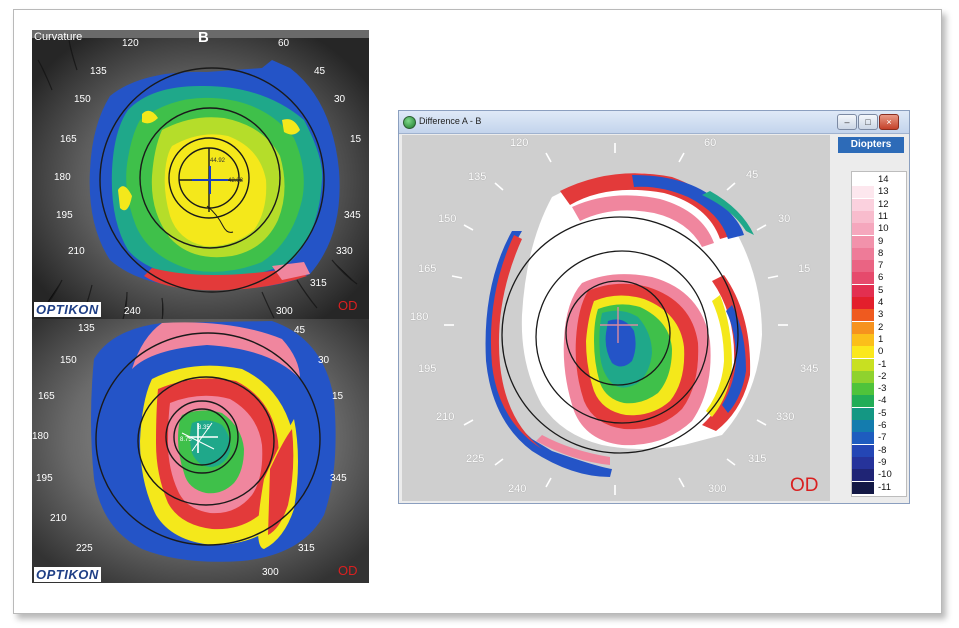 This screenshot has width=959, height=628. Describe the element at coordinates (58, 518) in the screenshot. I see `angle-label: 210` at that location.